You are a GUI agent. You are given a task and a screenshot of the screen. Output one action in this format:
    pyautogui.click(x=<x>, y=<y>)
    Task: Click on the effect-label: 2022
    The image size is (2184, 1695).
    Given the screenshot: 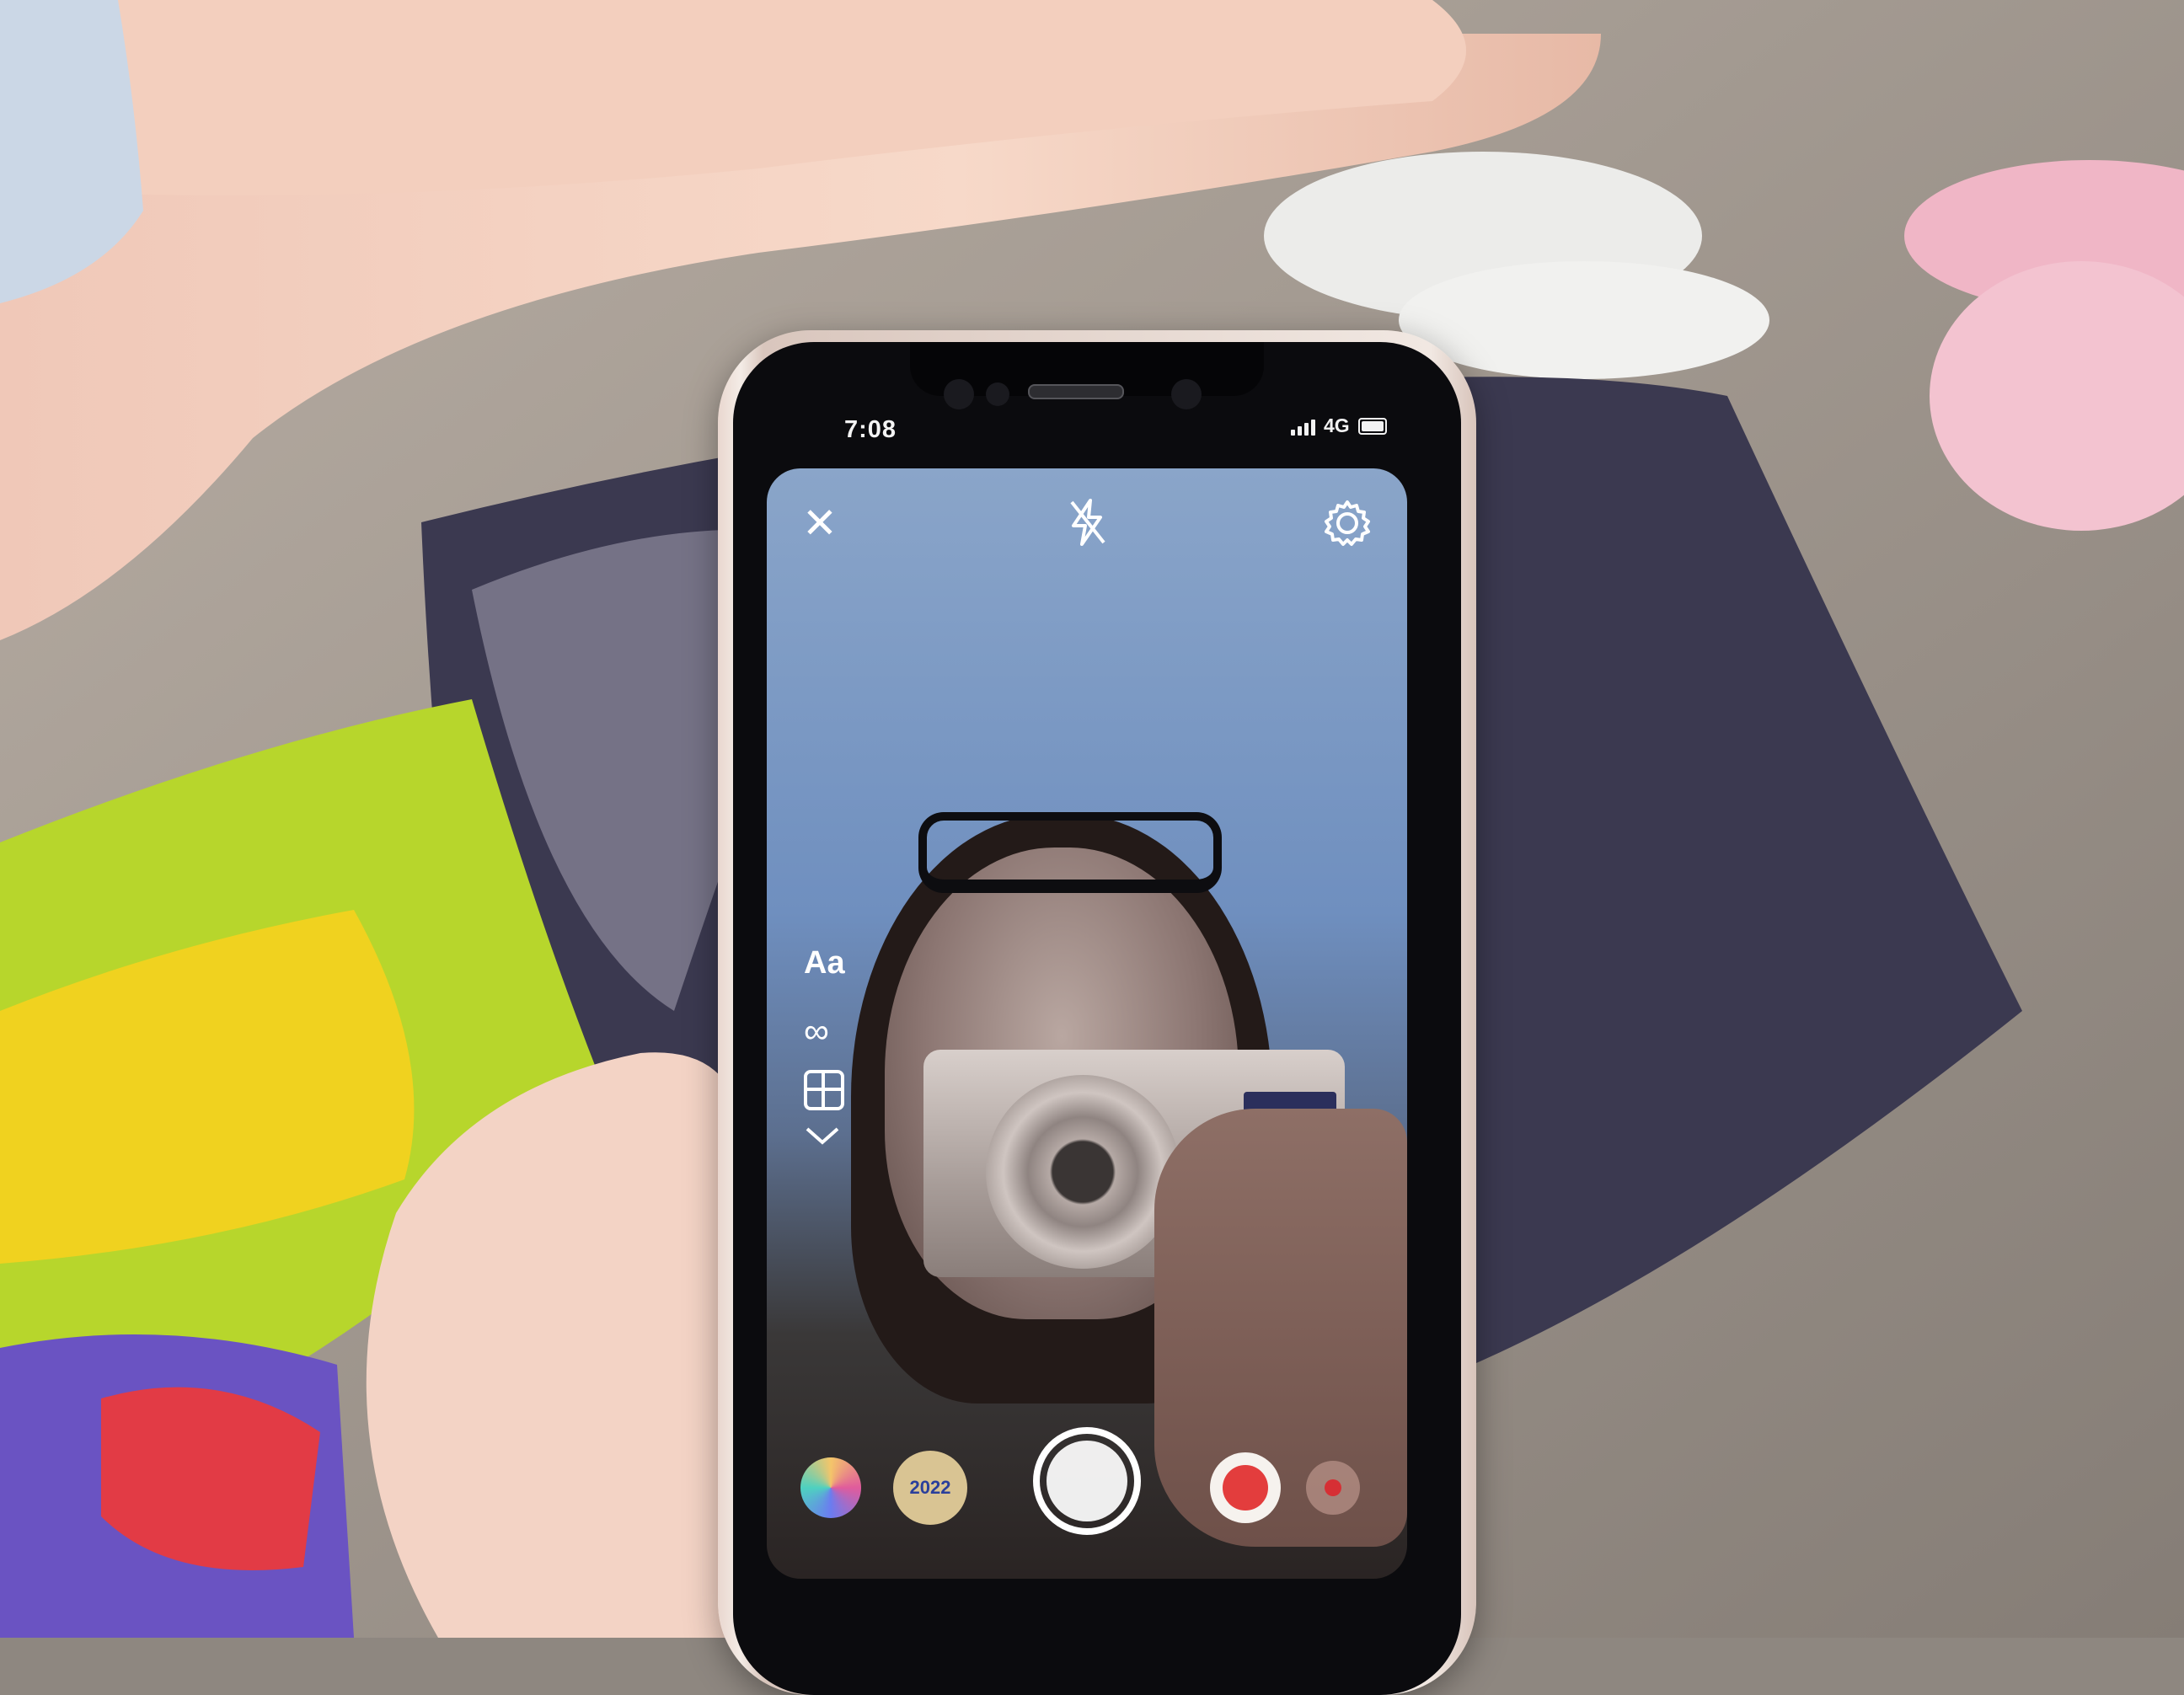 What is the action you would take?
    pyautogui.click(x=930, y=1487)
    